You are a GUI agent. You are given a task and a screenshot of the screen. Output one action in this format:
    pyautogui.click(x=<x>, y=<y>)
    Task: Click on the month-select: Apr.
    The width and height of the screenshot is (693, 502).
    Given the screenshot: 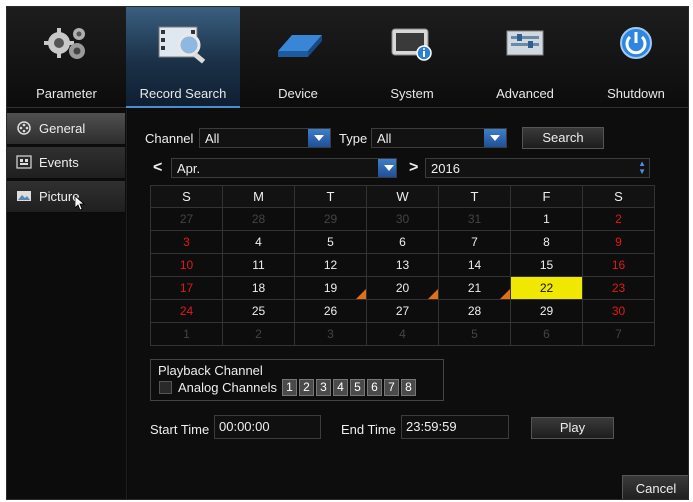 What is the action you would take?
    pyautogui.click(x=284, y=168)
    